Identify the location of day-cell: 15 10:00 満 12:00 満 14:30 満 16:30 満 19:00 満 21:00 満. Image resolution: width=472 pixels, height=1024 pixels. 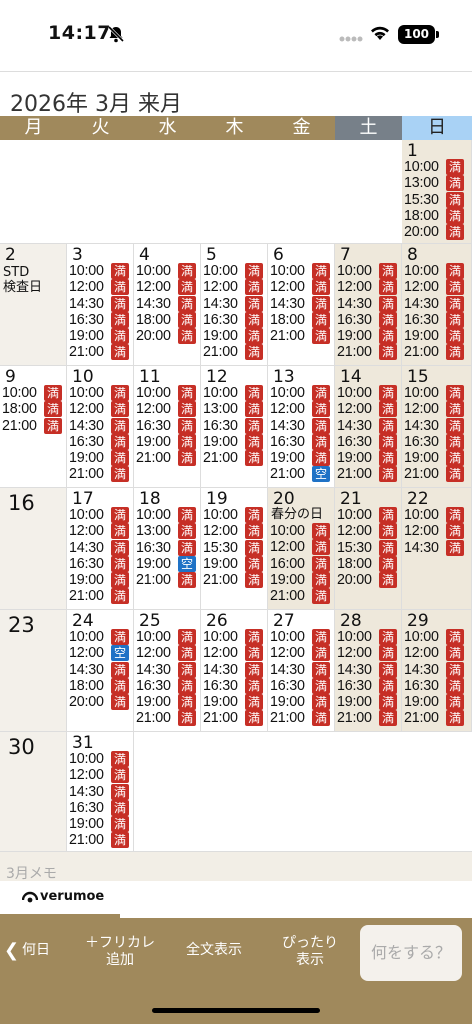
(437, 427).